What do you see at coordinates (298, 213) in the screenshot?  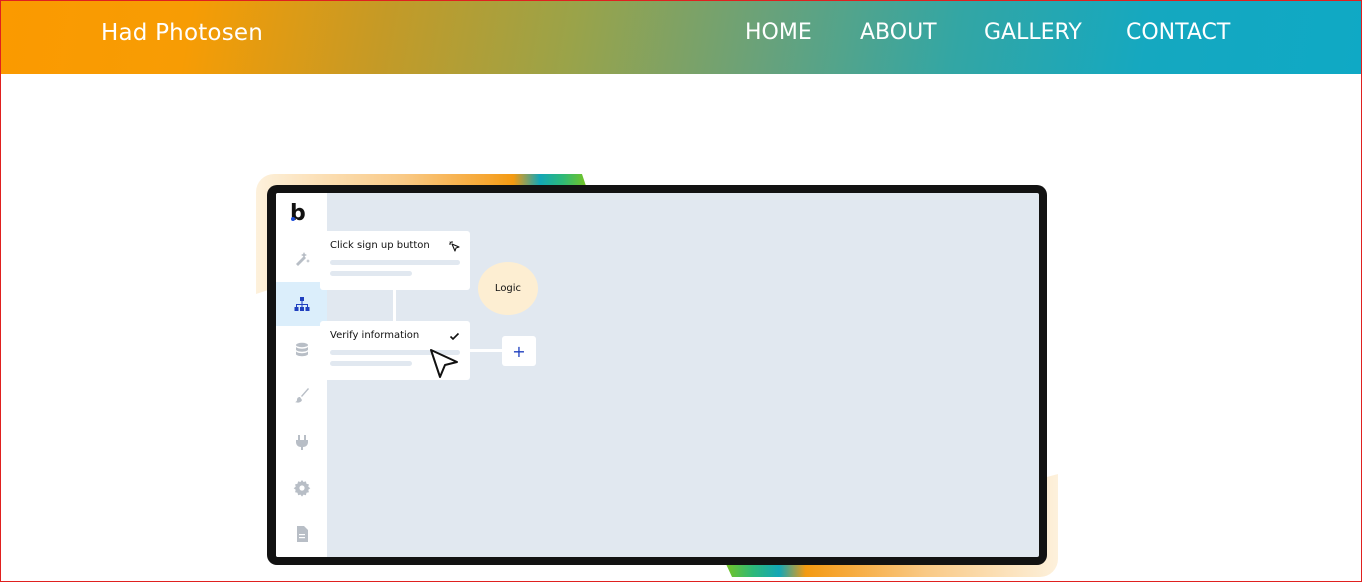 I see `app-logo: b` at bounding box center [298, 213].